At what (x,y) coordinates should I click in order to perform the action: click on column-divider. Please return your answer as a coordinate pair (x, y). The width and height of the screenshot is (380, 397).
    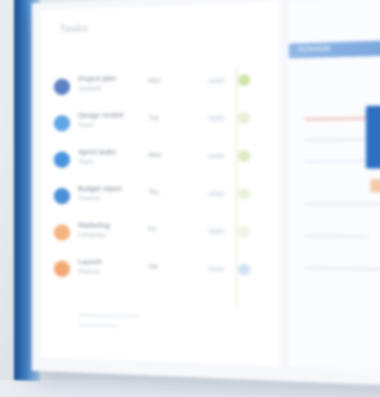
    Looking at the image, I should click on (236, 187).